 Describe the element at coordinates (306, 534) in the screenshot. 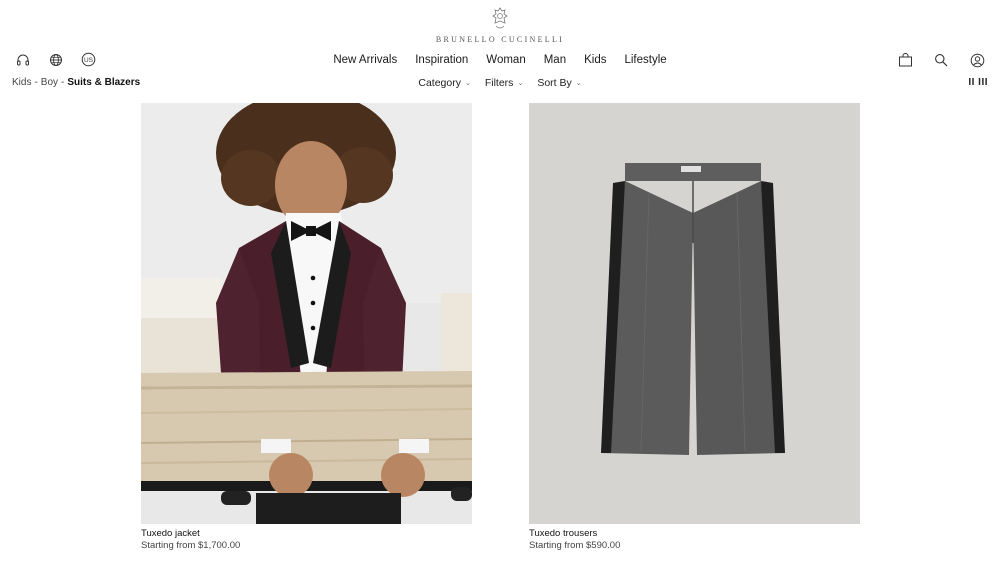

I see `product-name: Tuxedo jacket` at that location.